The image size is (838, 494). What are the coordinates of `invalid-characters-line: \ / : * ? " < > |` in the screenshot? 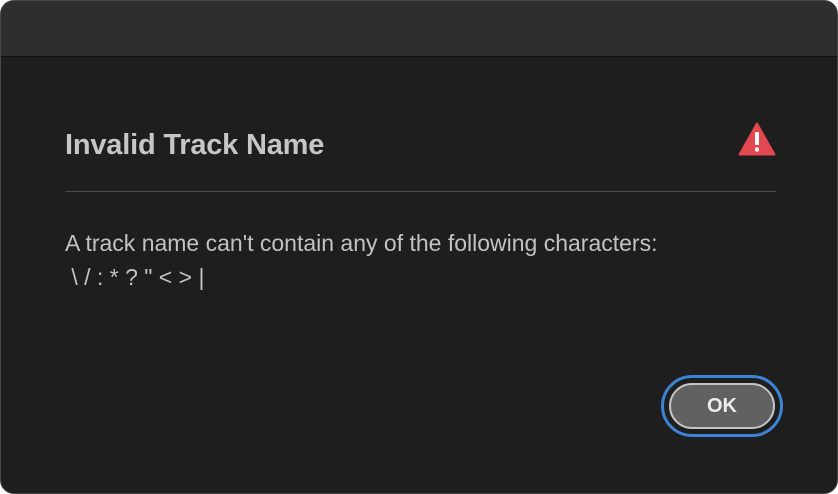 It's located at (135, 277).